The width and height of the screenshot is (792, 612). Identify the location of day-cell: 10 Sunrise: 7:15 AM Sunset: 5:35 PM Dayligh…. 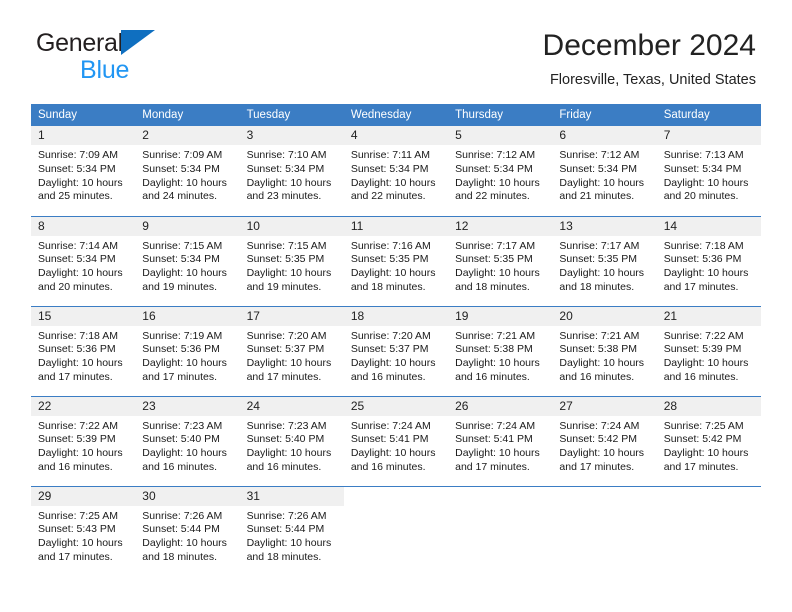
(291, 261).